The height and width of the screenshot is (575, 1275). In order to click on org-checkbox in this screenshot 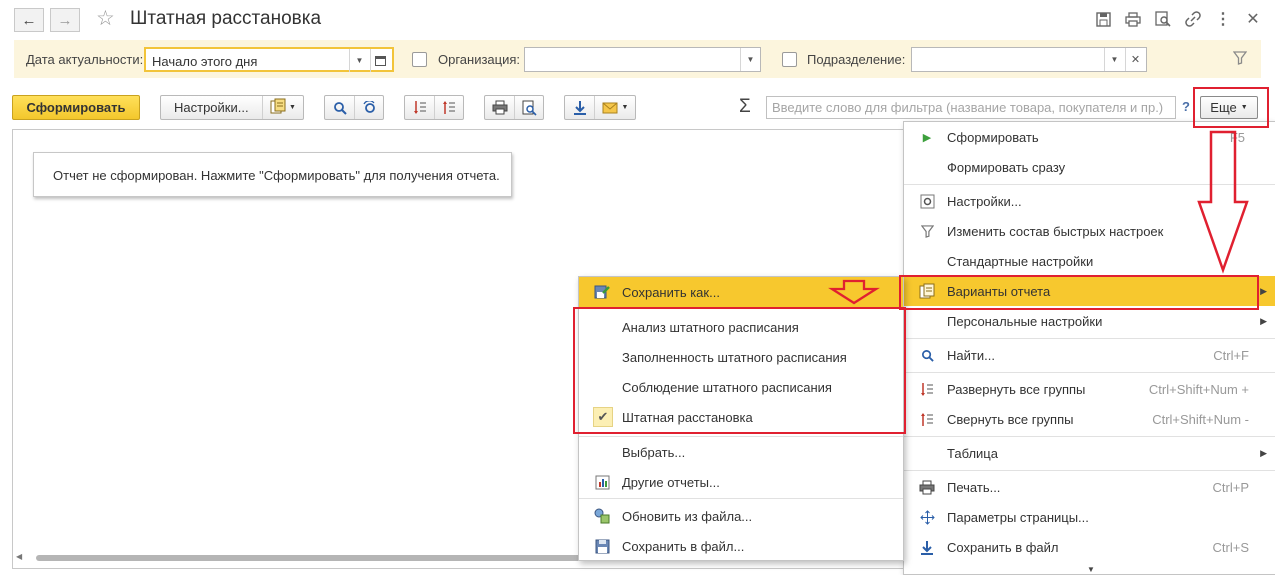, I will do `click(419, 59)`.